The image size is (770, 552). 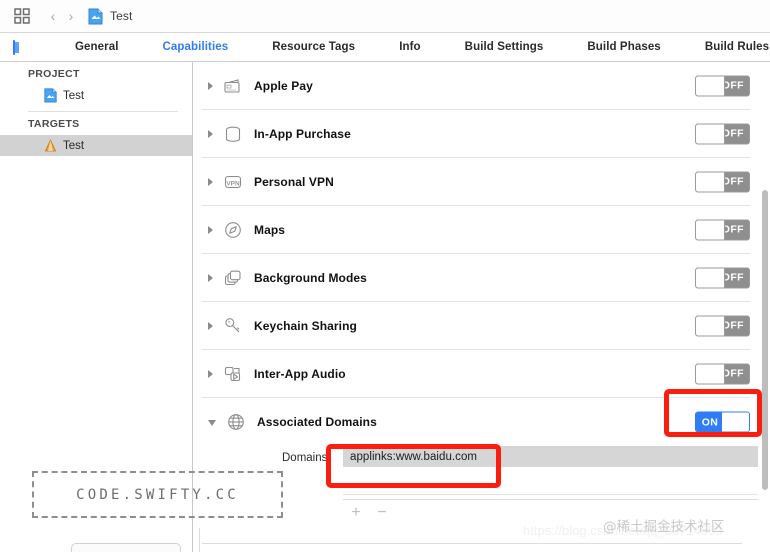 I want to click on watermark-dashed-text: CODE.SWIFTY.CC, so click(x=157, y=494).